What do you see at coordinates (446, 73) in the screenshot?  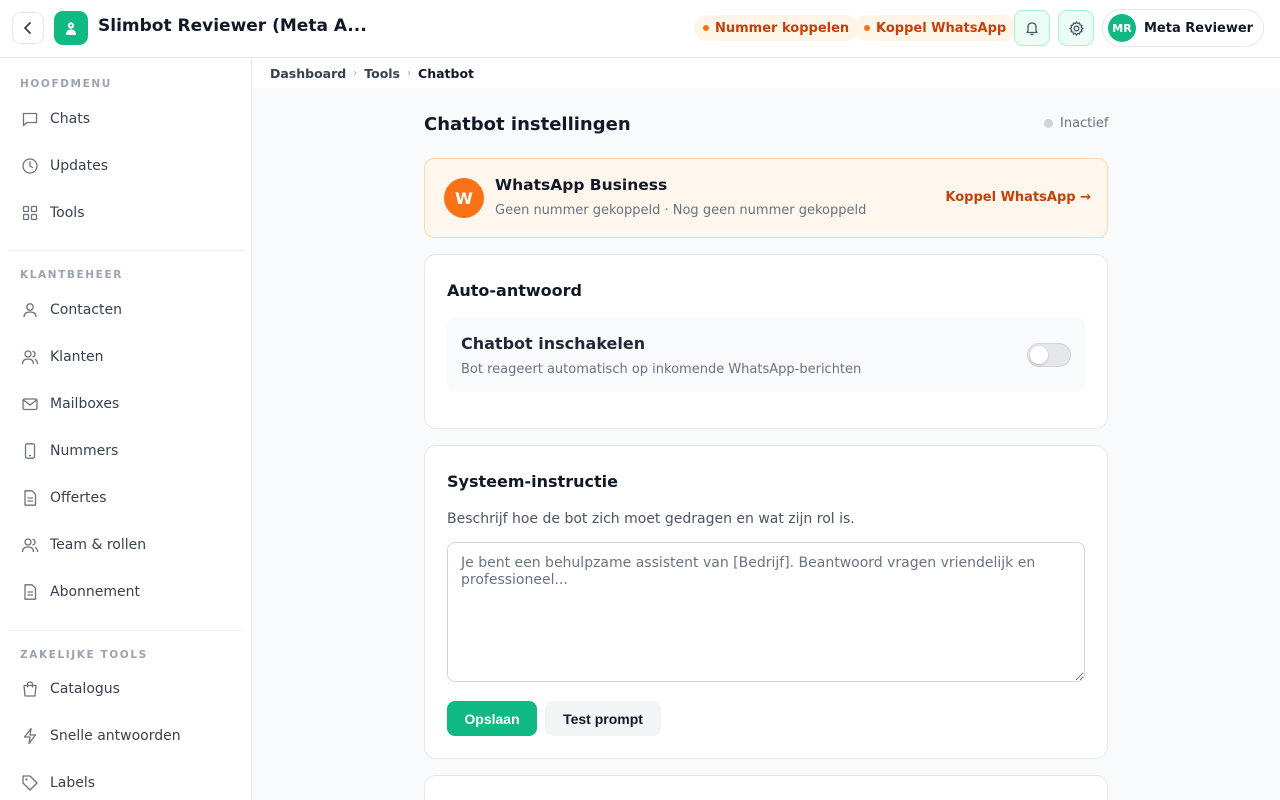 I see `breadcrumb-chatbot: Chatbot` at bounding box center [446, 73].